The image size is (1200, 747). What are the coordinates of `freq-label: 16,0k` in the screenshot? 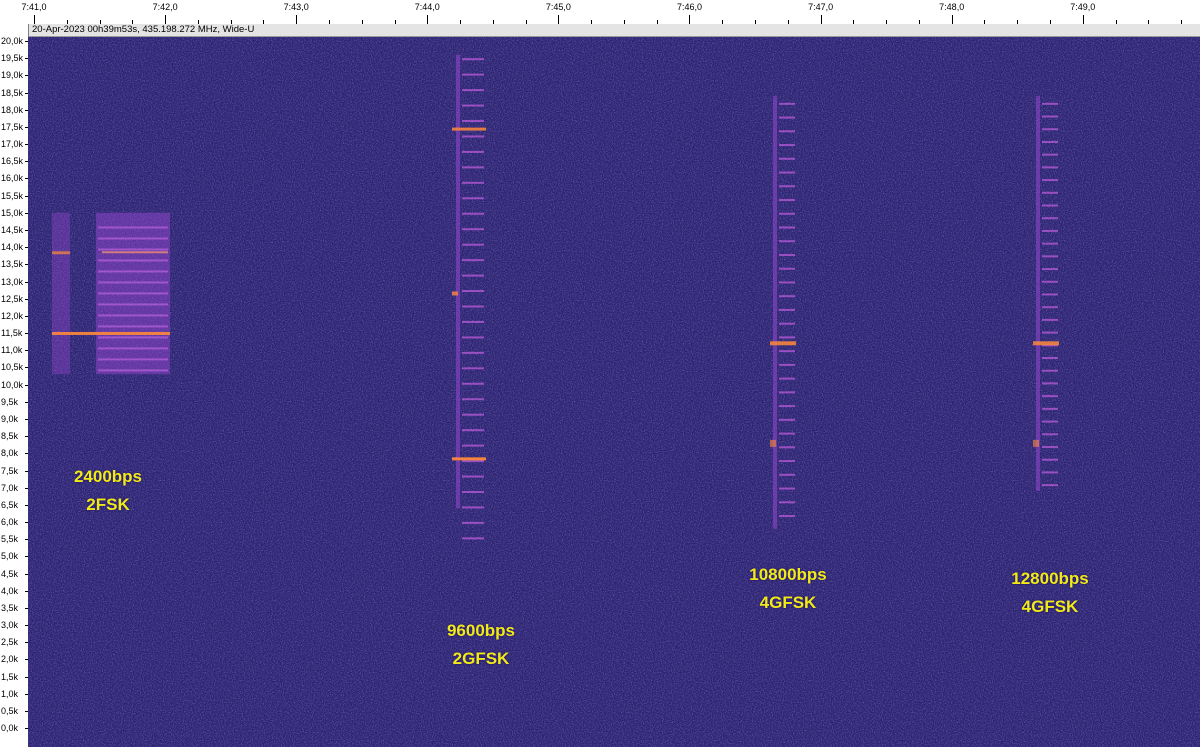 It's located at (12, 178).